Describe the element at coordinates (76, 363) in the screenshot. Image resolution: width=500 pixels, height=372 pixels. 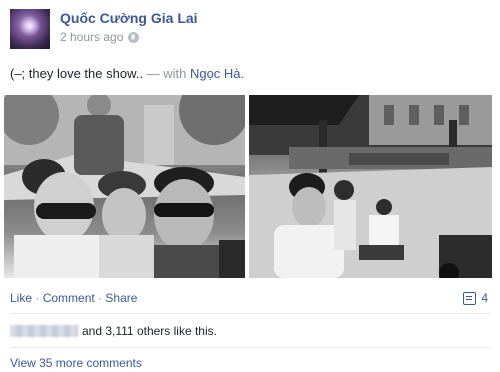
I see `view-more-comments-link: View 35 more comments` at that location.